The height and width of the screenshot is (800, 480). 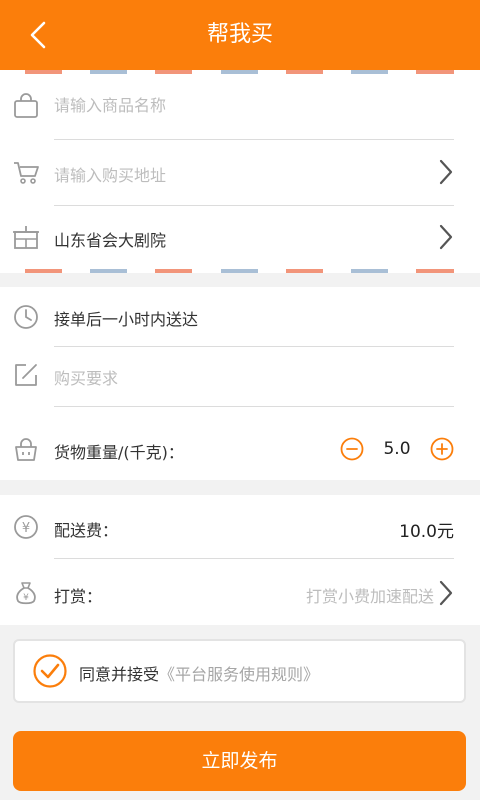 What do you see at coordinates (240, 317) in the screenshot?
I see `delivery-time-row: 接单后一小时内送达` at bounding box center [240, 317].